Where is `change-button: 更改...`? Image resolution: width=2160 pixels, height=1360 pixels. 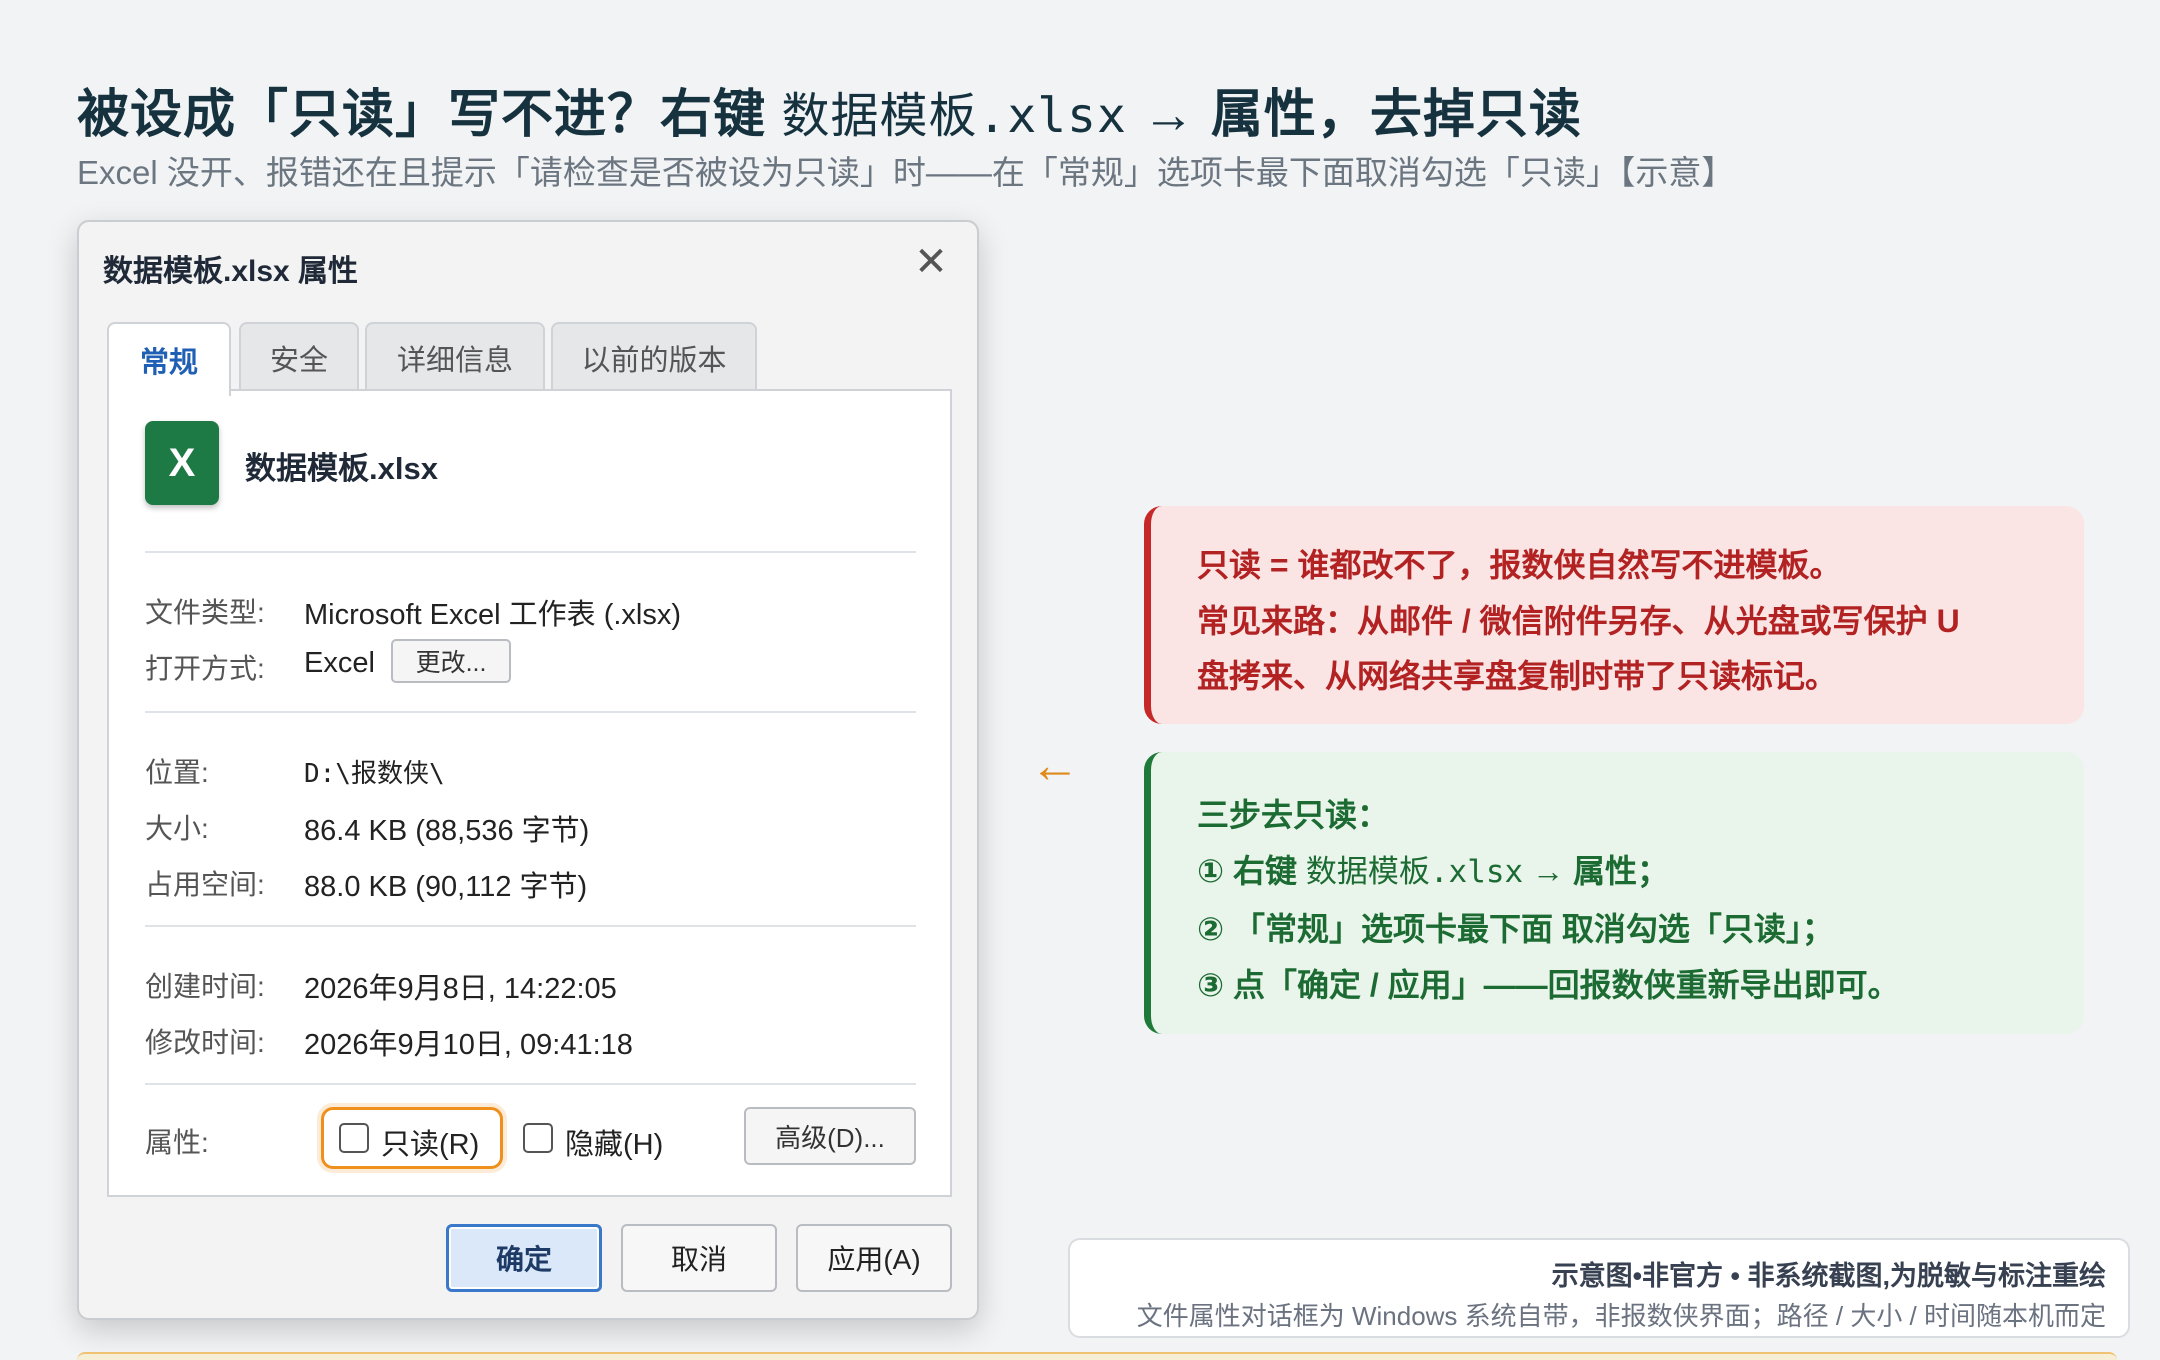 change-button: 更改... is located at coordinates (451, 661).